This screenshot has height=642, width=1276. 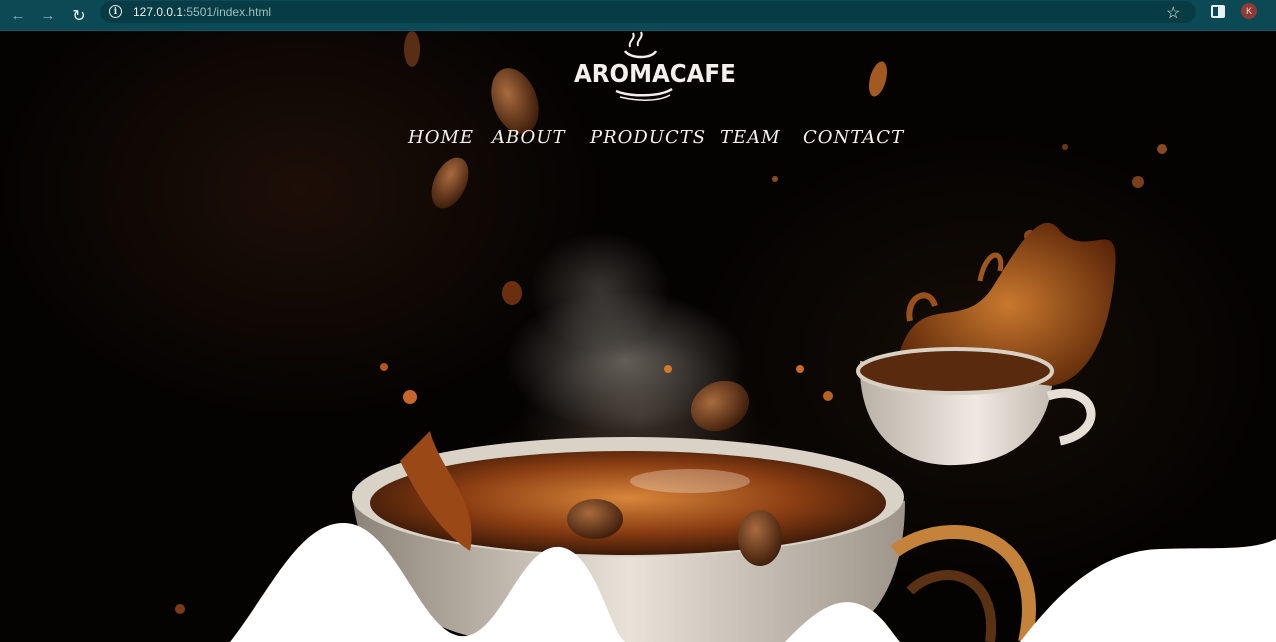 What do you see at coordinates (1249, 11) in the screenshot?
I see `profile-avatar: K` at bounding box center [1249, 11].